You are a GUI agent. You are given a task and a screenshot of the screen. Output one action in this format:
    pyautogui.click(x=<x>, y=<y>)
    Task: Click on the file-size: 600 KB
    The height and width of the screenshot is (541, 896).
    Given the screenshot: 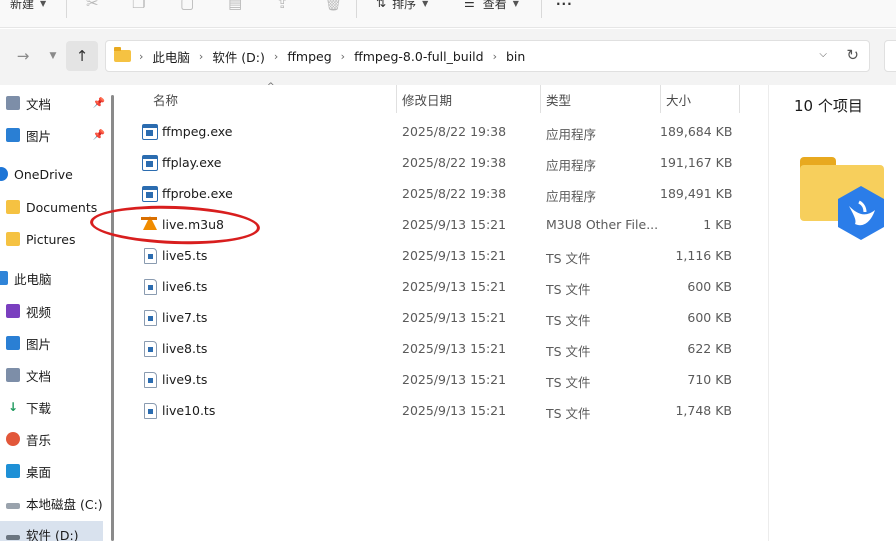 What is the action you would take?
    pyautogui.click(x=709, y=286)
    